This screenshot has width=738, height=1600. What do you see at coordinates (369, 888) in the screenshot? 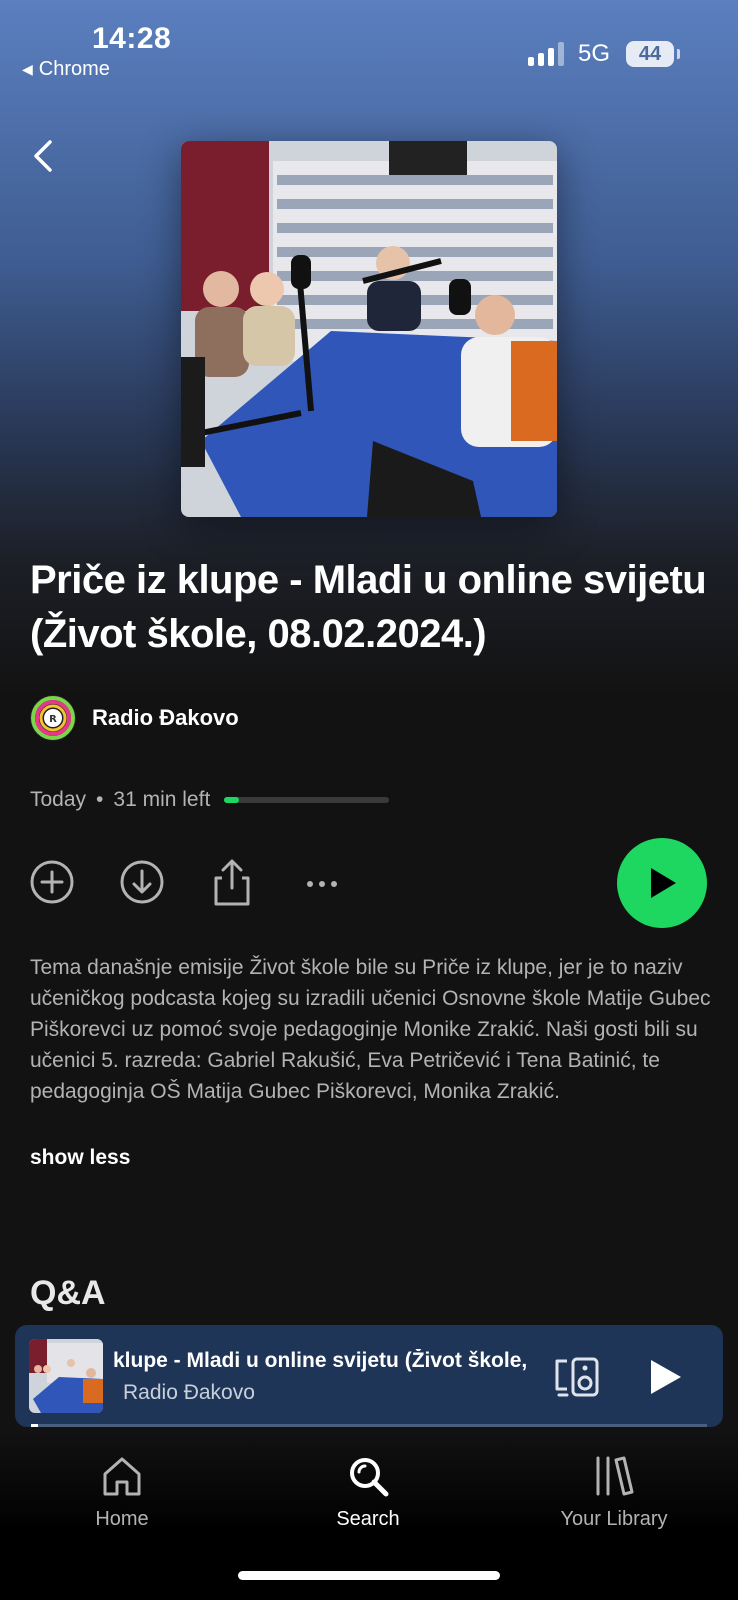
I see `episode-actions` at bounding box center [369, 888].